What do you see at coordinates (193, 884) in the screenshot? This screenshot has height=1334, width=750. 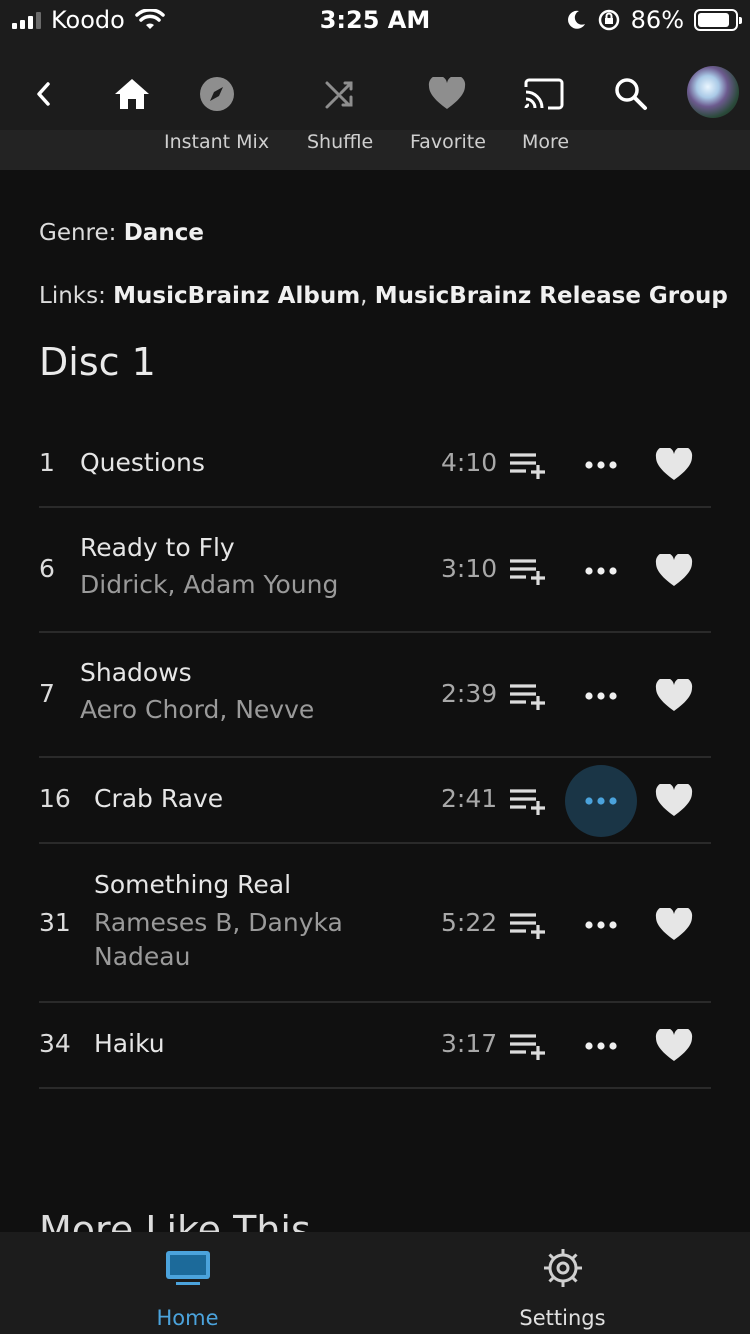 I see `track-title: Something Real` at bounding box center [193, 884].